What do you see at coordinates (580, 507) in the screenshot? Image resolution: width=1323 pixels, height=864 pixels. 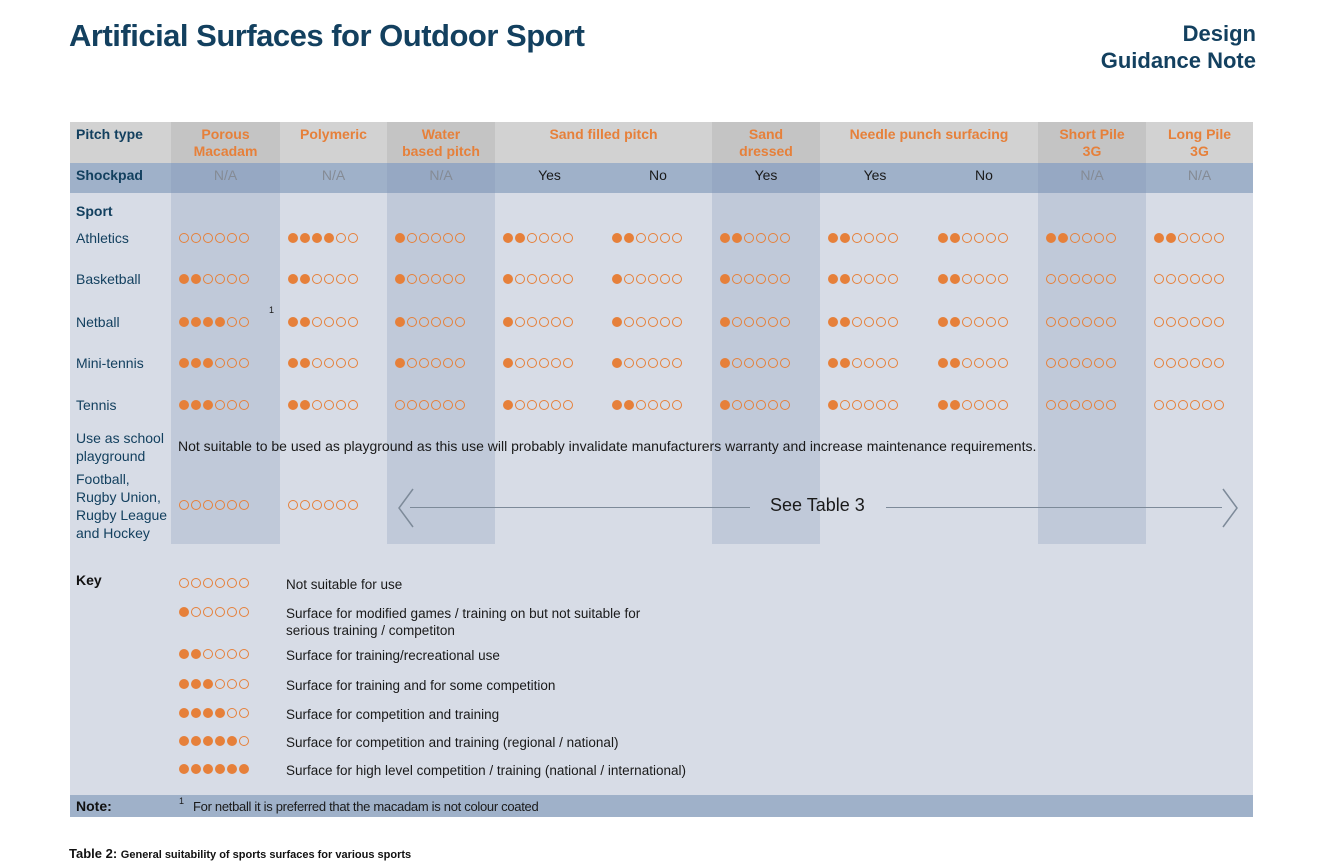 I see `arrow-line-left` at bounding box center [580, 507].